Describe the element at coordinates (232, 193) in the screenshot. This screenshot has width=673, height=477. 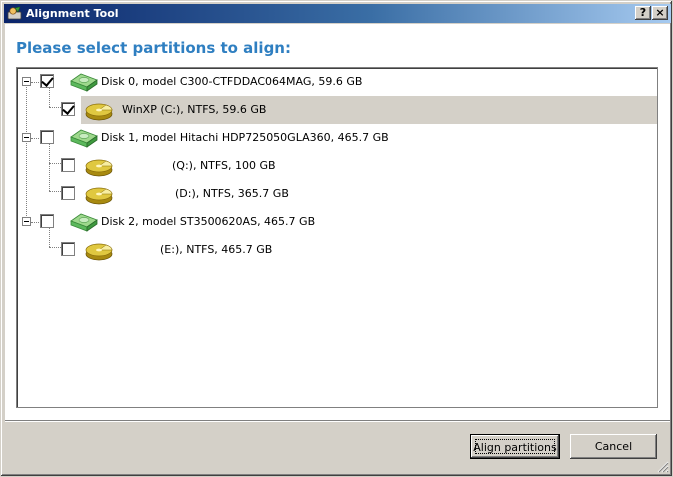
I see `partition-d-label: (D:), NTFS, 365.7 GB` at that location.